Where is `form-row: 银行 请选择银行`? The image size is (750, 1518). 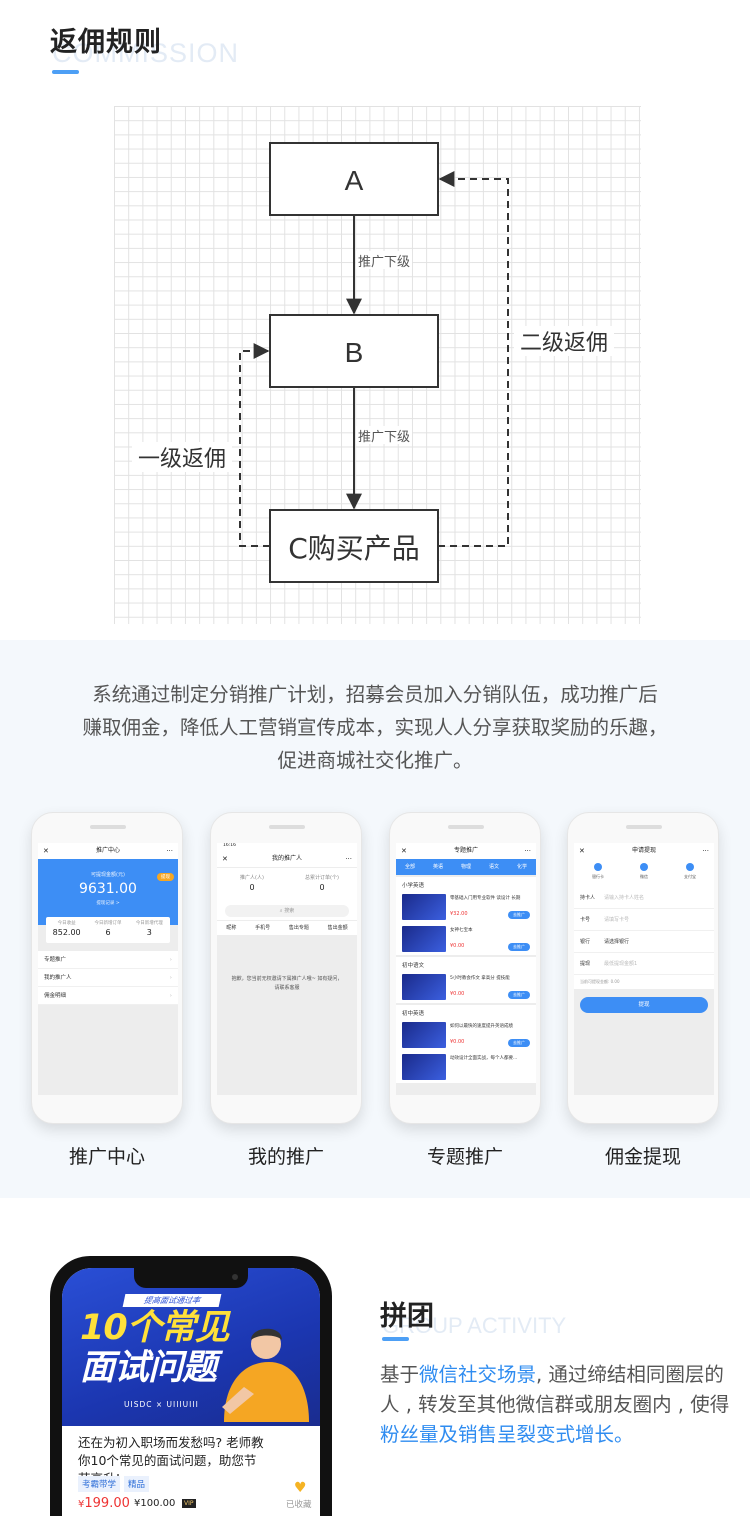 form-row: 银行 请选择银行 is located at coordinates (644, 942).